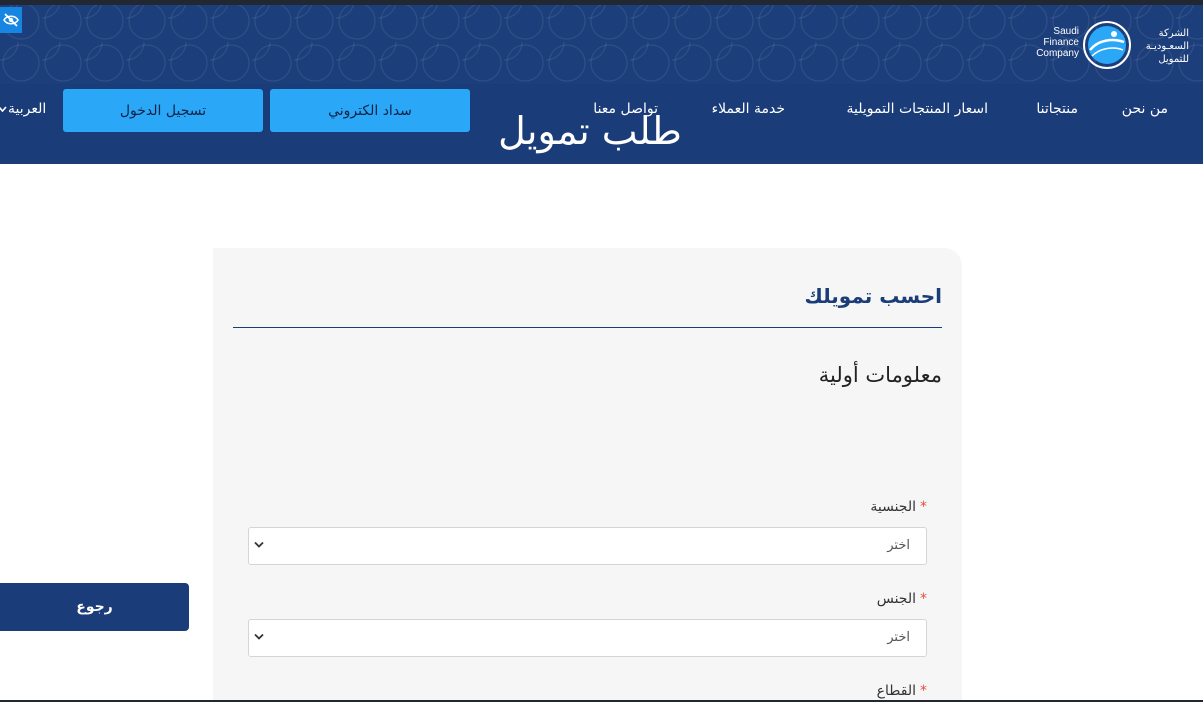  Describe the element at coordinates (587, 546) in the screenshot. I see `nationality-select: اختر` at that location.